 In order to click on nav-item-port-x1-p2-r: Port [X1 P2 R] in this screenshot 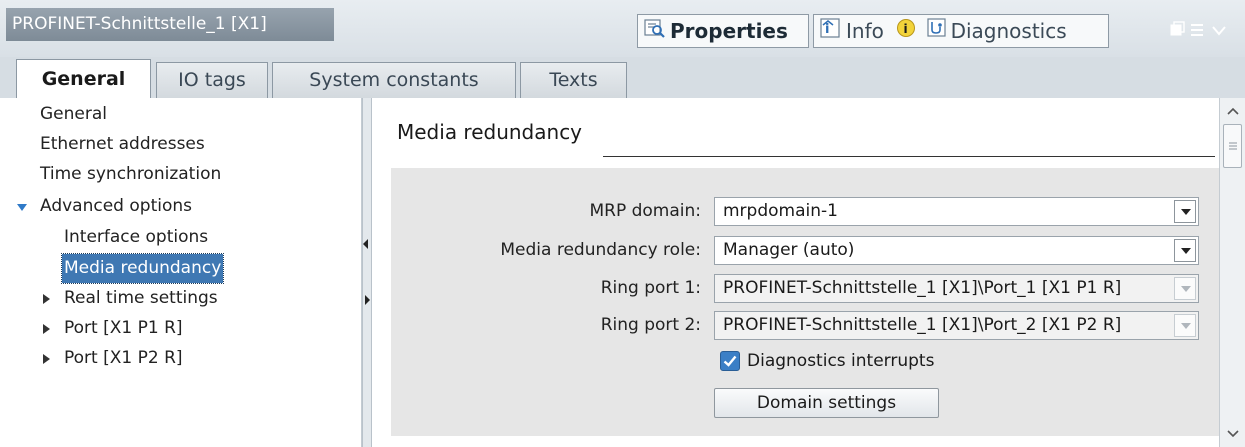, I will do `click(123, 358)`.